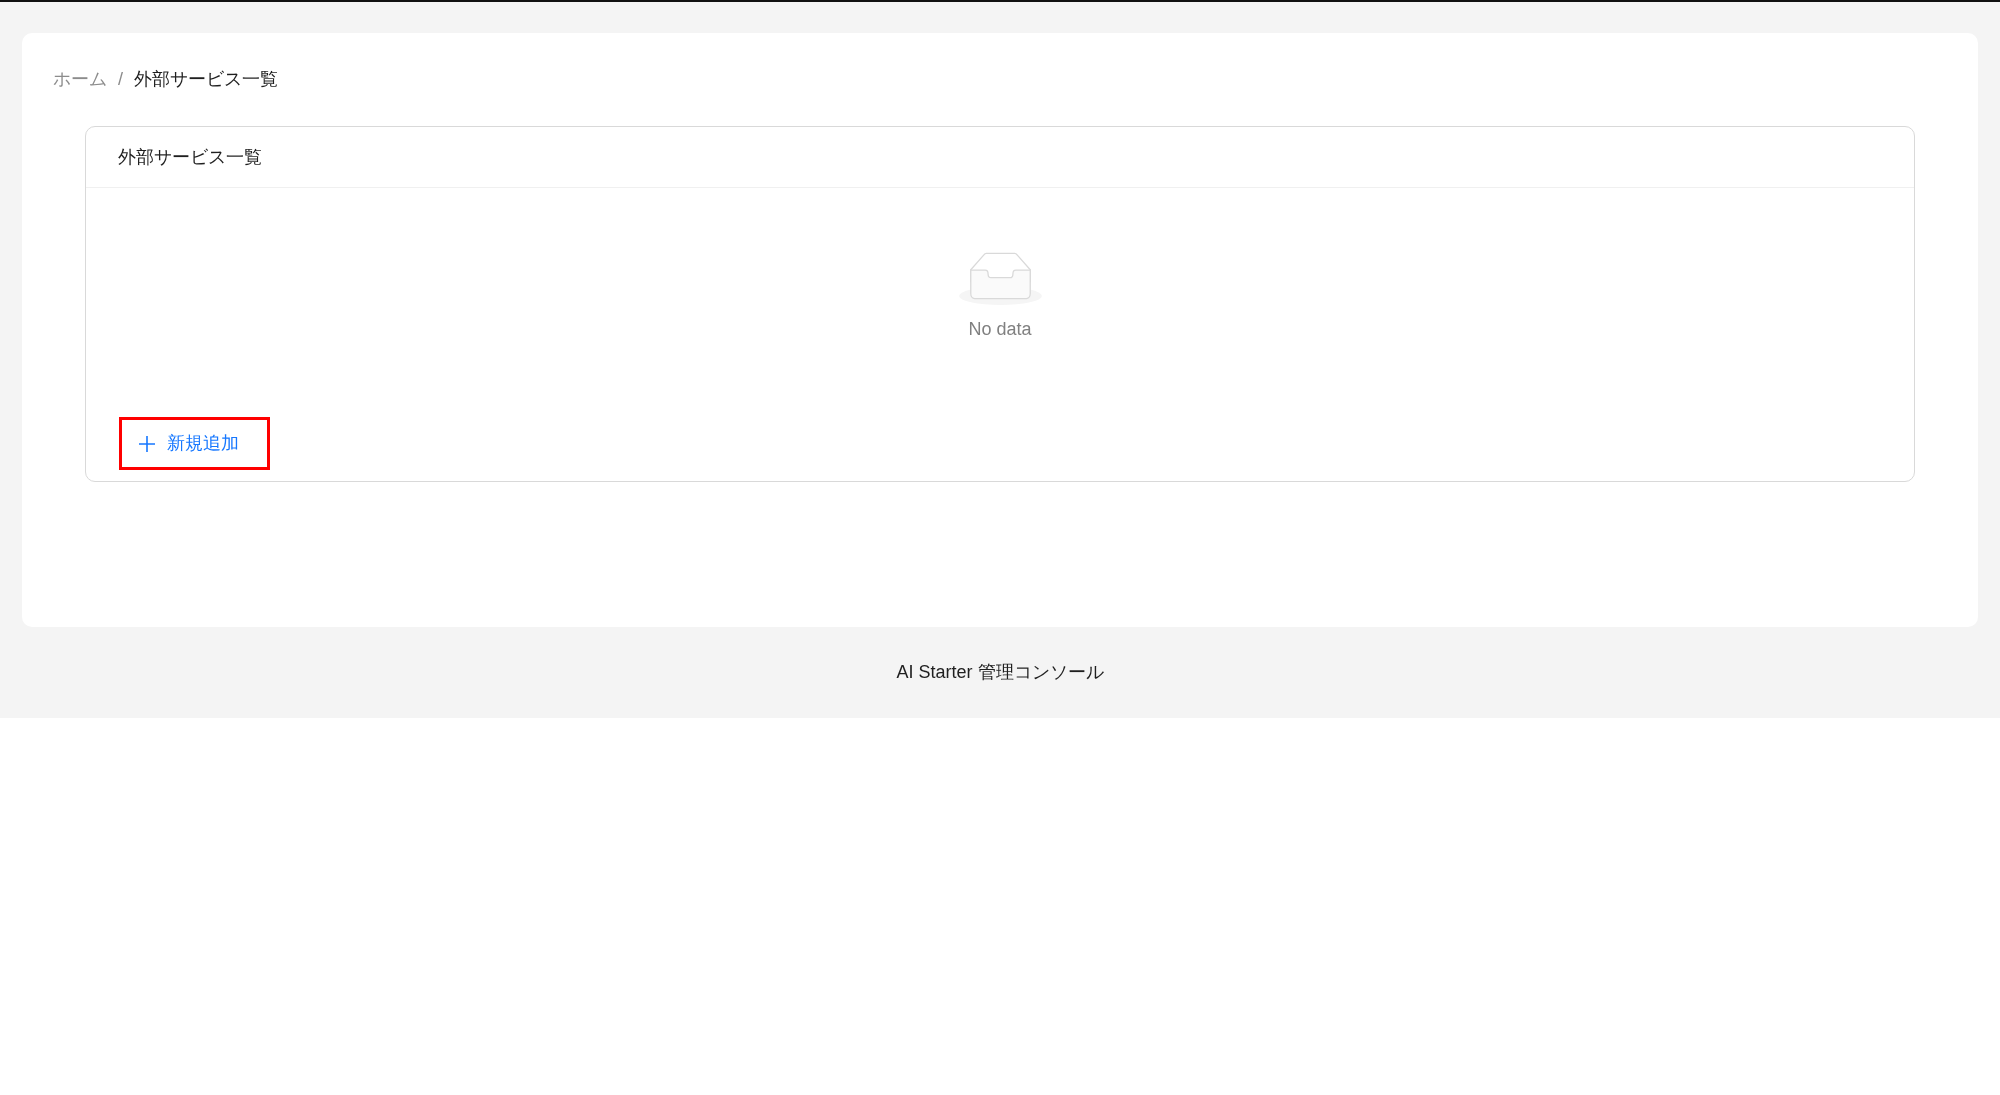 Image resolution: width=2000 pixels, height=1095 pixels. I want to click on breadcrumb-current: 外部サービス一覧, so click(206, 79).